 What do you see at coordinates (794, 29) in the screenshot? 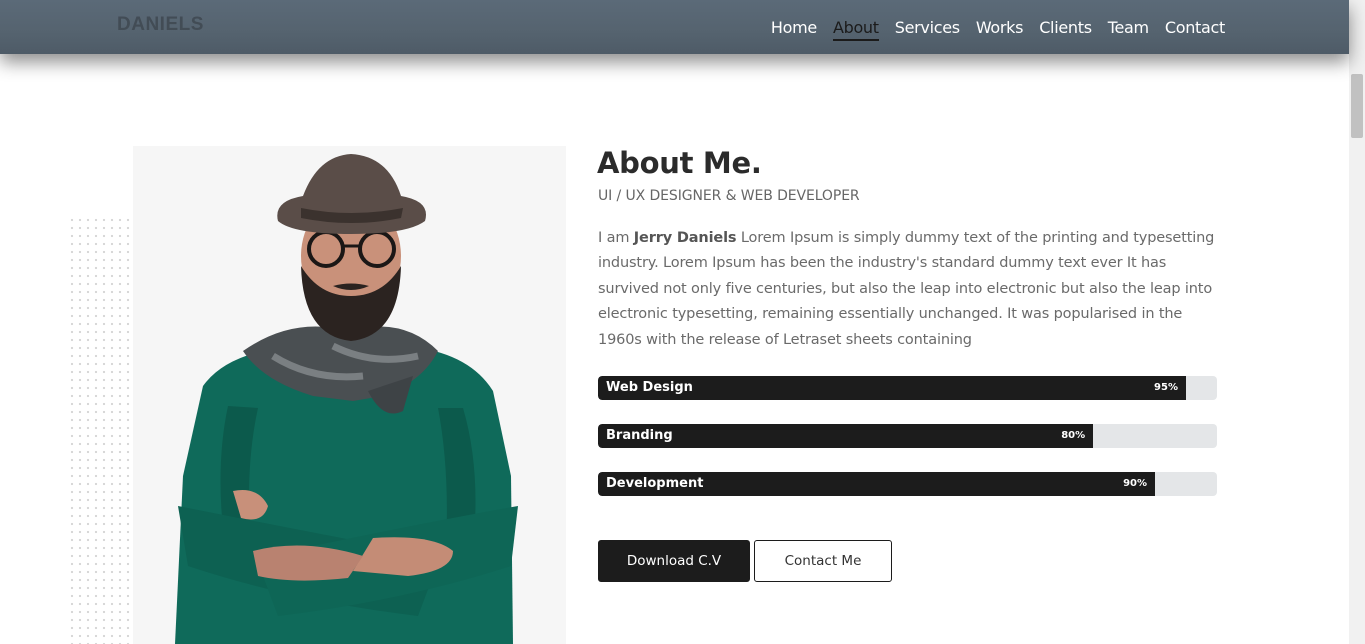
I see `nav-home: Home` at bounding box center [794, 29].